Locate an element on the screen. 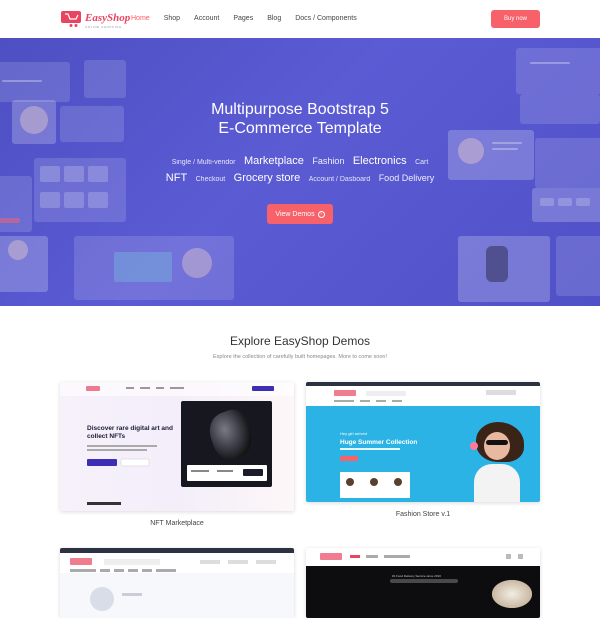 The image size is (600, 618). hero-tag: Grocery store is located at coordinates (267, 178).